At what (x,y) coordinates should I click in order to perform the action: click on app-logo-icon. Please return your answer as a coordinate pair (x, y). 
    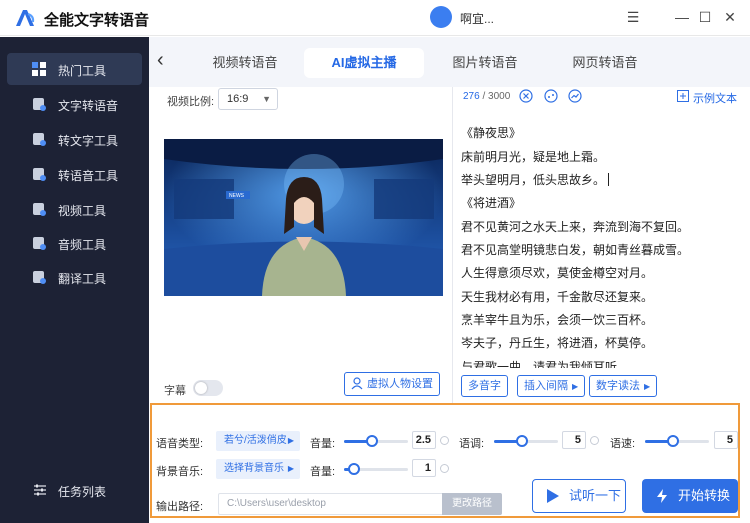
    Looking at the image, I should click on (25, 18).